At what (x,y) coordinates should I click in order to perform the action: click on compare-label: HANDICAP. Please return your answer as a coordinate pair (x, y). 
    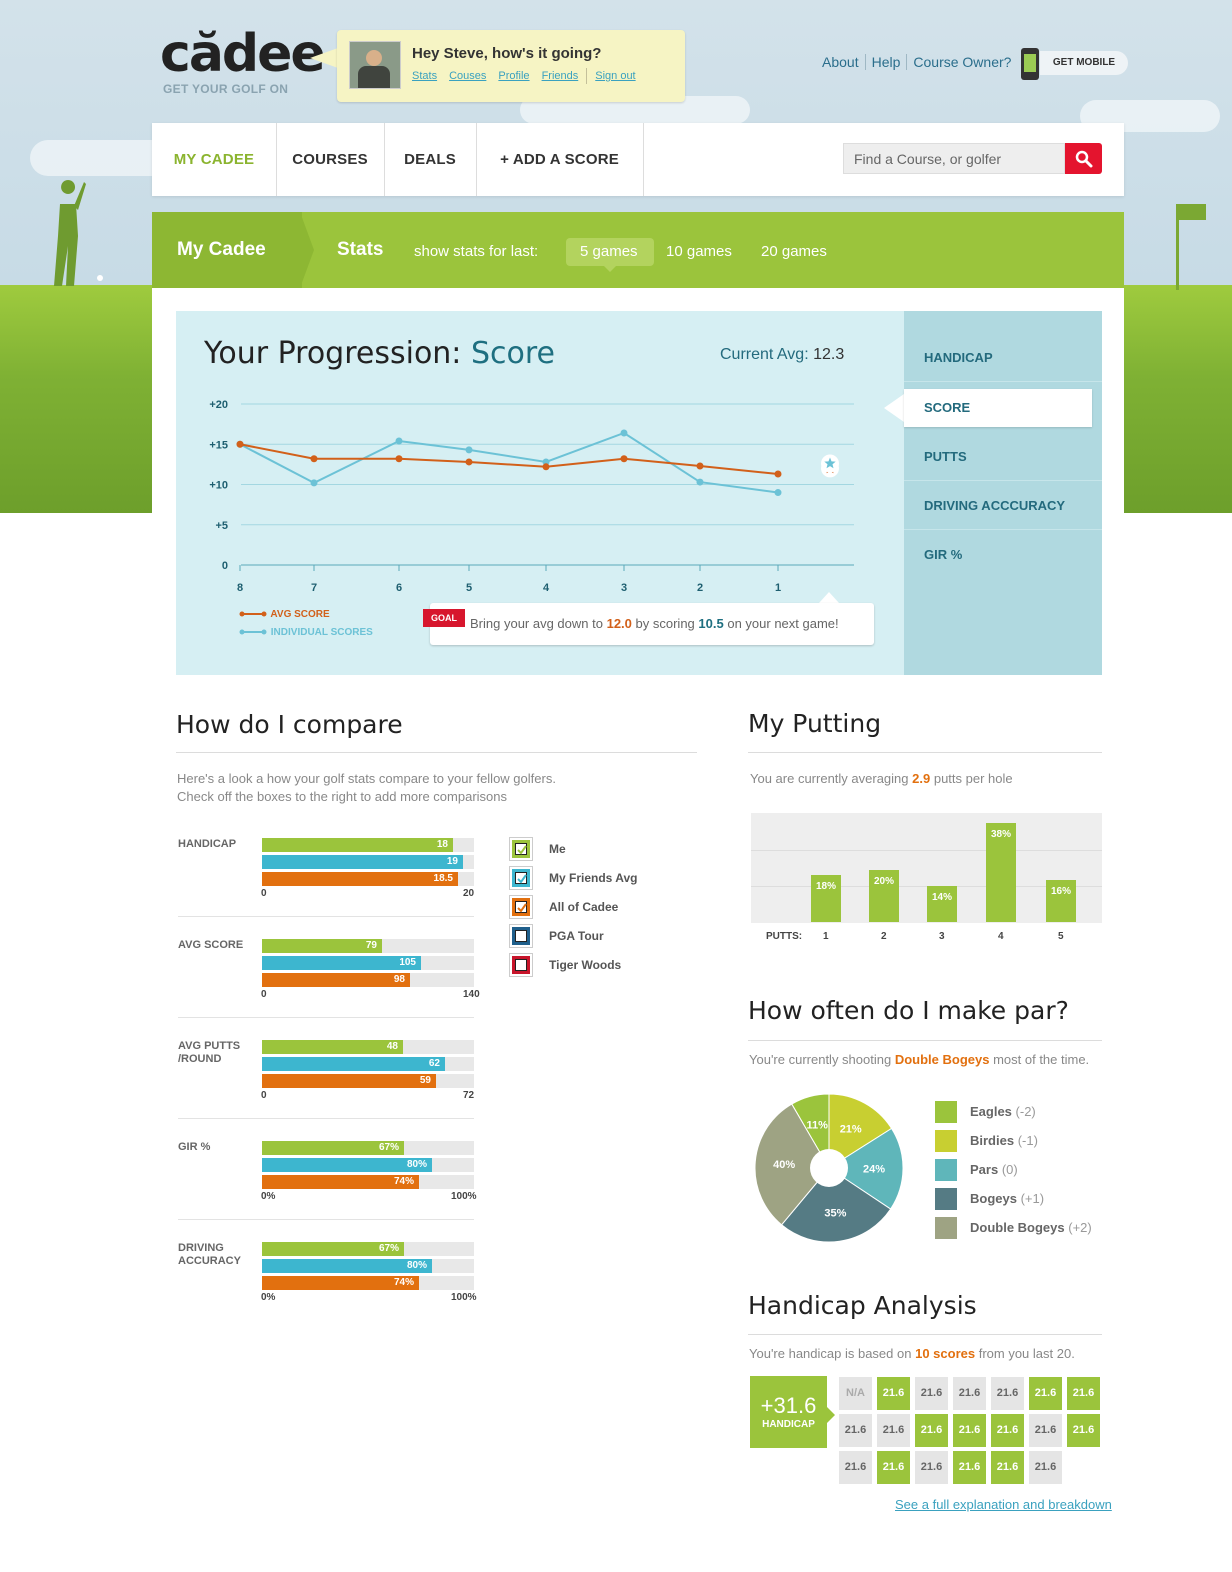
    Looking at the image, I should click on (207, 844).